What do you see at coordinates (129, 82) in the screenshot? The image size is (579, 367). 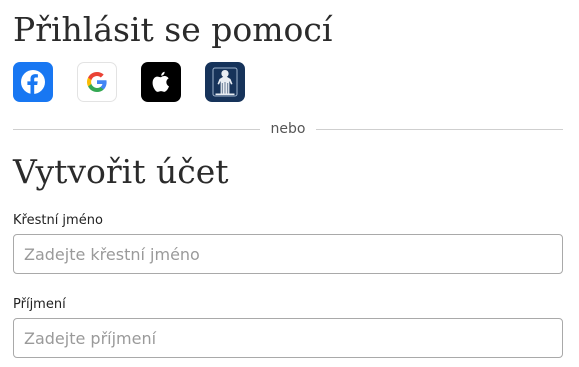 I see `social-login-row` at bounding box center [129, 82].